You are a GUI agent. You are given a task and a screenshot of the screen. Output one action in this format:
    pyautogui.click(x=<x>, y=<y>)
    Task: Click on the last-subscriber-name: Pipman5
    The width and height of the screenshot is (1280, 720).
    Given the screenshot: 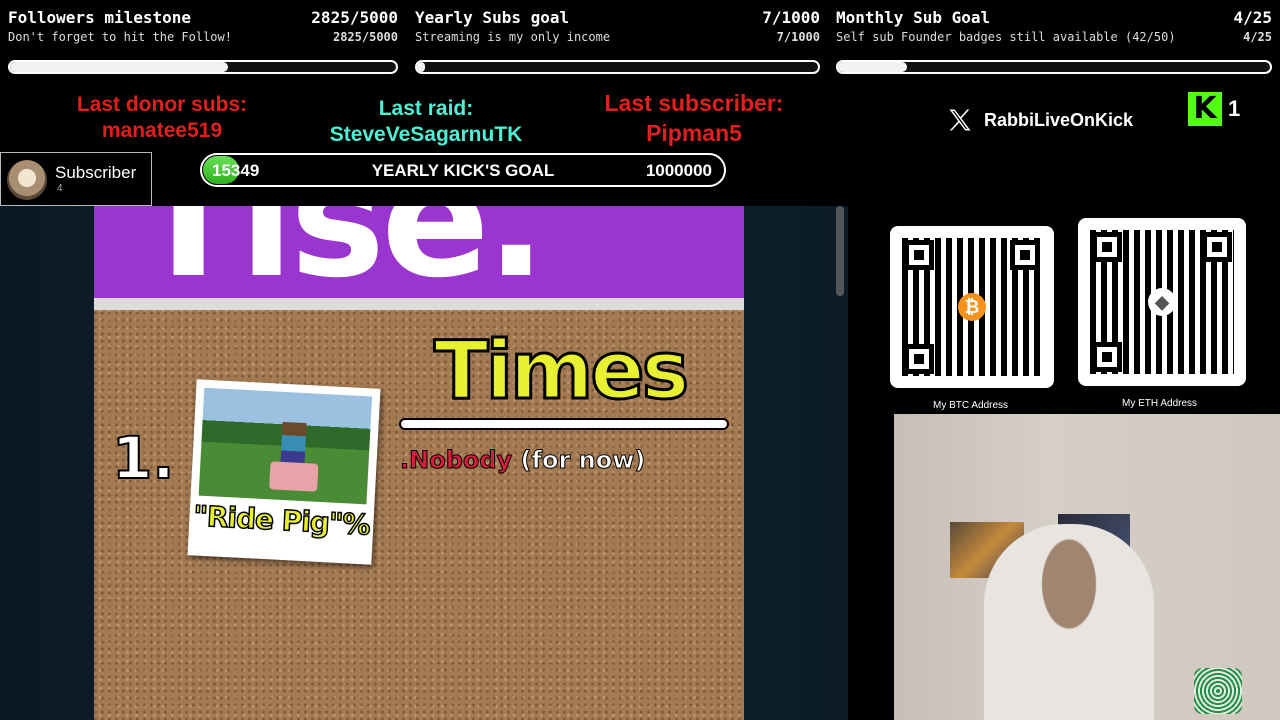 What is the action you would take?
    pyautogui.click(x=694, y=133)
    